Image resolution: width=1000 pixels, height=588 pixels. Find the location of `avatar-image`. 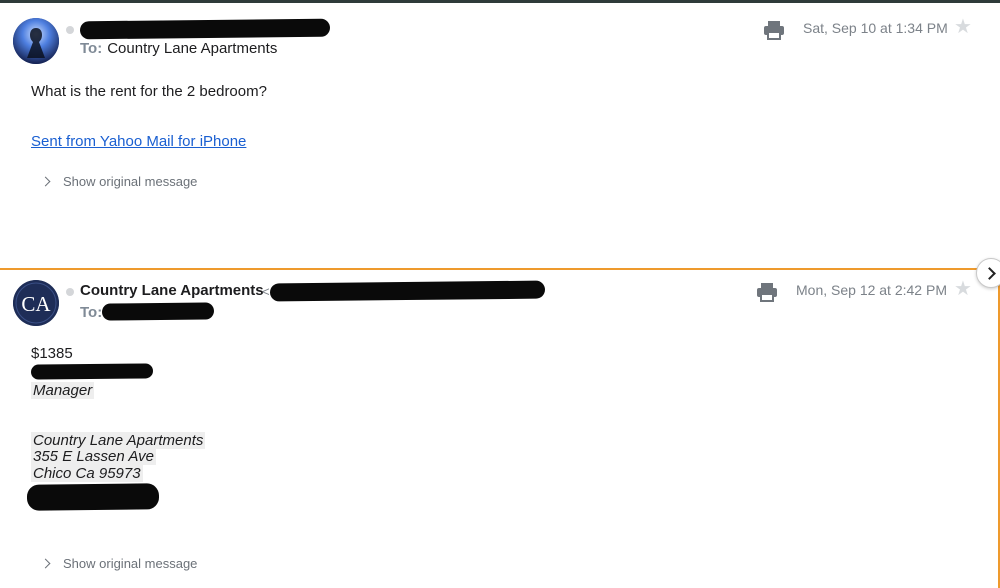

avatar-image is located at coordinates (36, 41).